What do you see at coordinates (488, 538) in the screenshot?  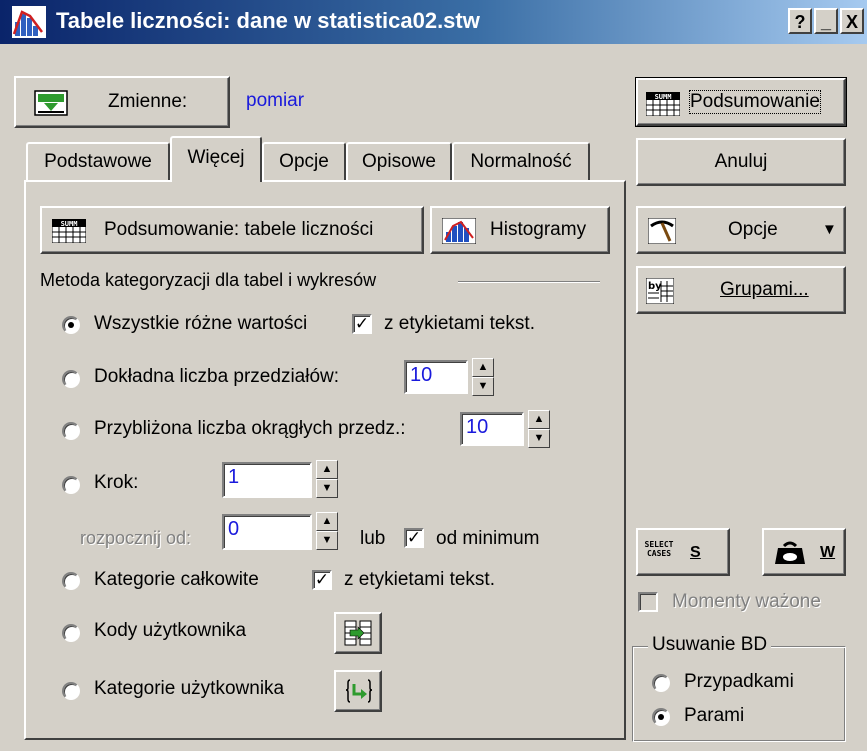 I see `checkbox-from-minimum-label: od minimum` at bounding box center [488, 538].